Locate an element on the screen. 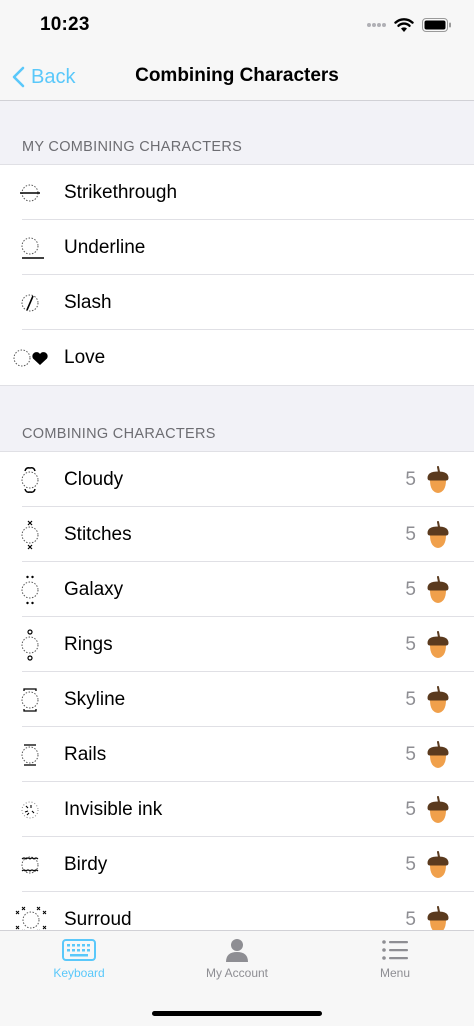  list-item: Skyline 5 is located at coordinates (237, 699).